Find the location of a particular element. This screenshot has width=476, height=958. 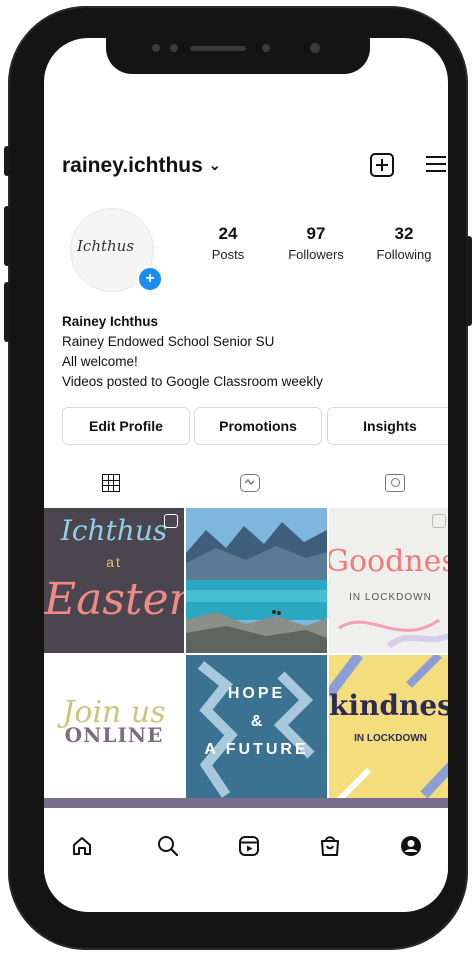

post-tile: kindnes IN LOCKDOWN is located at coordinates (388, 727).